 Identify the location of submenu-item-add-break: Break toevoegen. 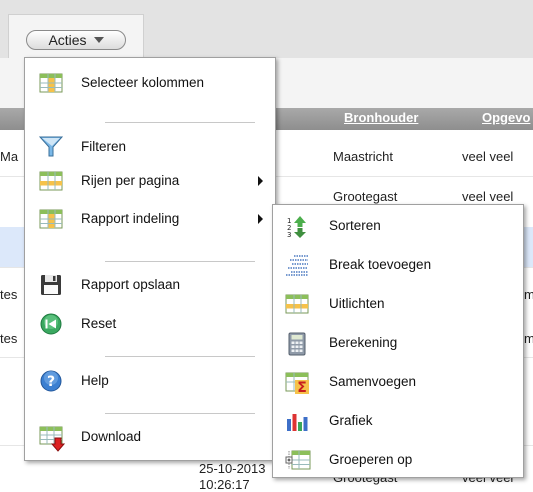
(398, 265).